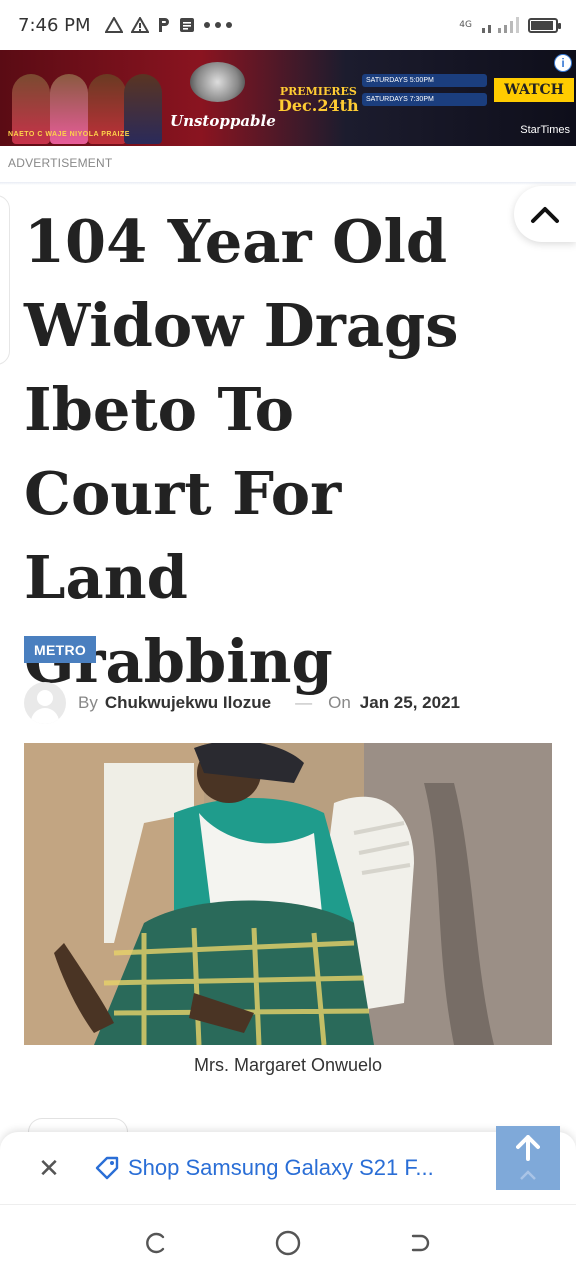  What do you see at coordinates (528, 1148) in the screenshot?
I see `arrow-up-icon` at bounding box center [528, 1148].